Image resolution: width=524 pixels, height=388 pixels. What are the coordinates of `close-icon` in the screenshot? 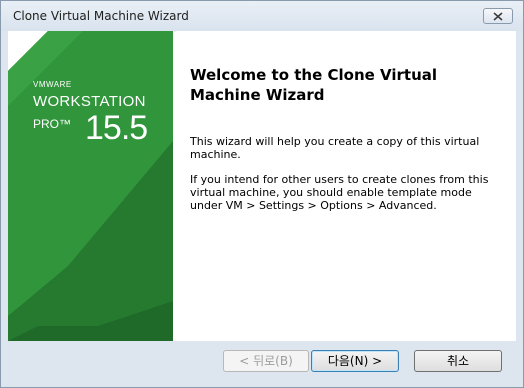 It's located at (498, 16).